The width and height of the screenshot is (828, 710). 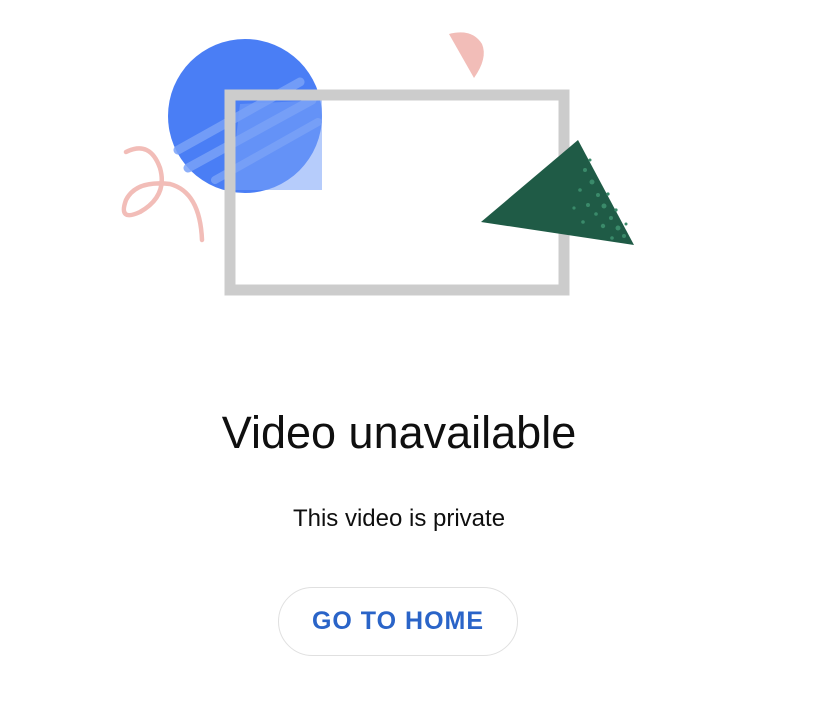 I want to click on pink-half-circle-shape, so click(x=466, y=55).